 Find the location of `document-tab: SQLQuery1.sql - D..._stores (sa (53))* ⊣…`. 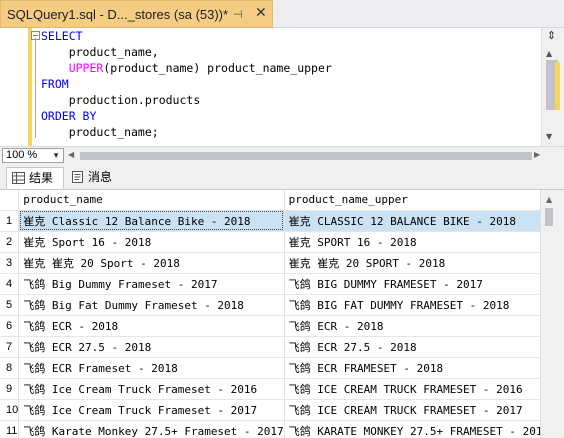

document-tab: SQLQuery1.sql - D..._stores (sa (53))* ⊣… is located at coordinates (136, 14).